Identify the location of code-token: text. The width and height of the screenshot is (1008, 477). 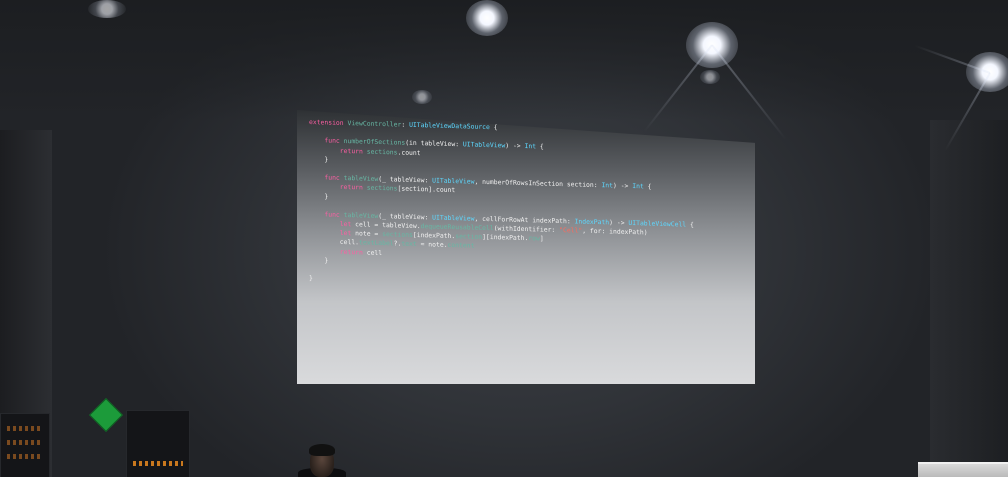
(409, 244).